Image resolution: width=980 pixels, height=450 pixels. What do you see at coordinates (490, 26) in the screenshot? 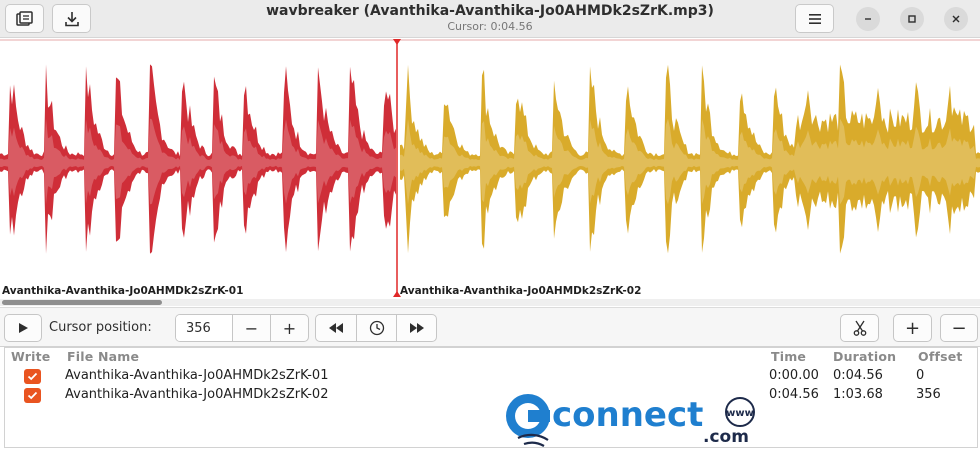
I see `window-subtitle: Cursor: 0:04.56` at bounding box center [490, 26].